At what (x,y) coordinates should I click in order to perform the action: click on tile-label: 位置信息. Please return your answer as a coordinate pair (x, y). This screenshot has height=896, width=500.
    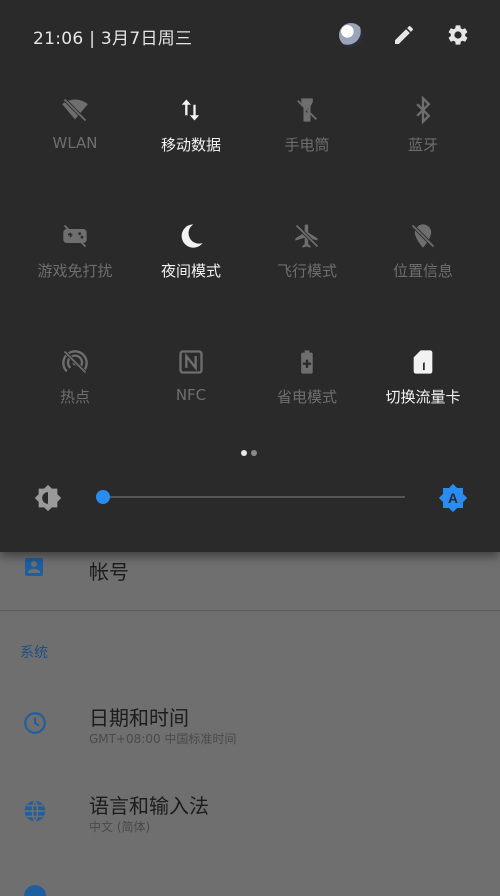
    Looking at the image, I should click on (422, 271).